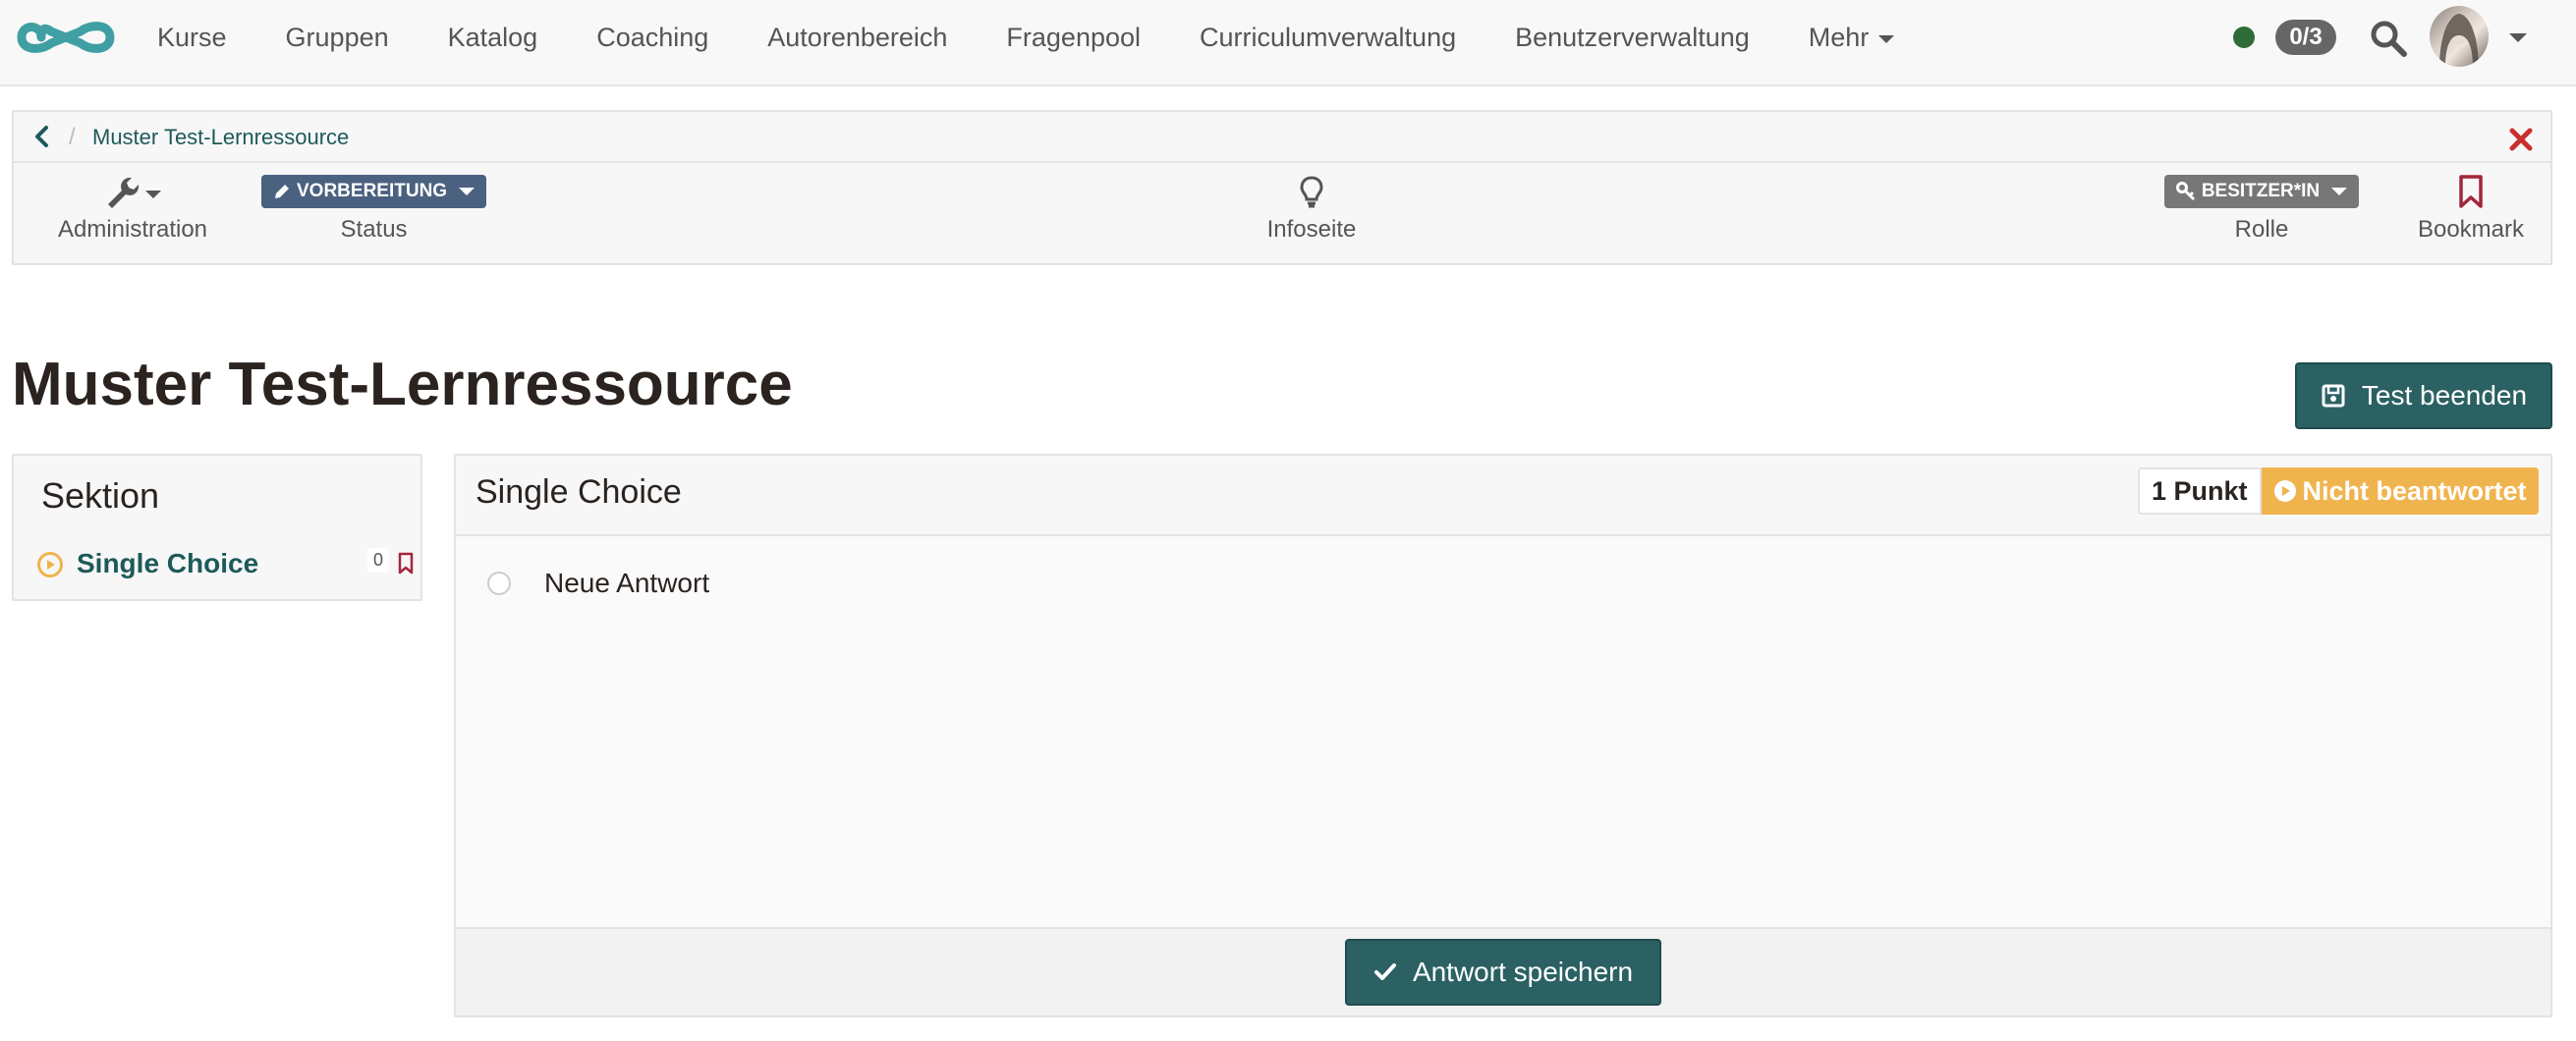 The image size is (2576, 1041). I want to click on check-icon, so click(1384, 971).